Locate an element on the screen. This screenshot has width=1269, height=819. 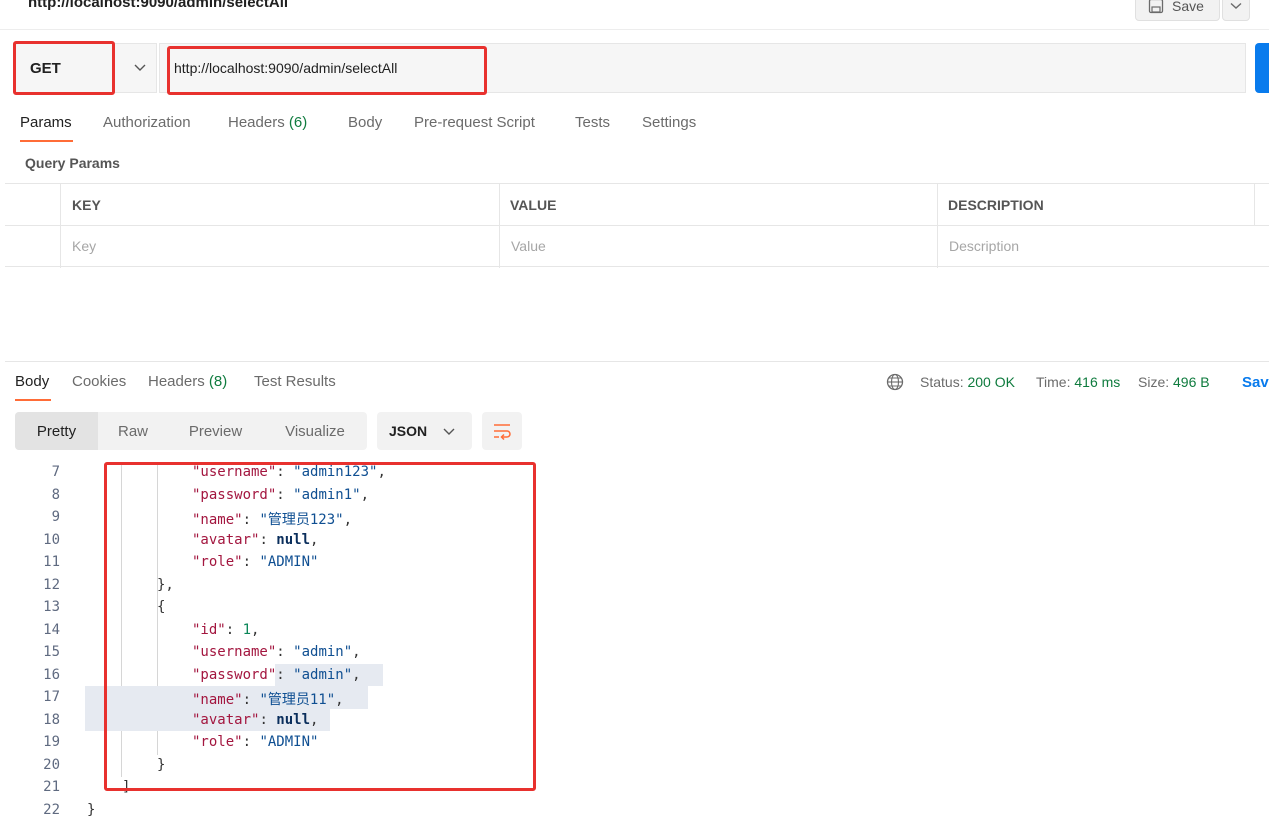
line-number: 10 is located at coordinates (51, 539).